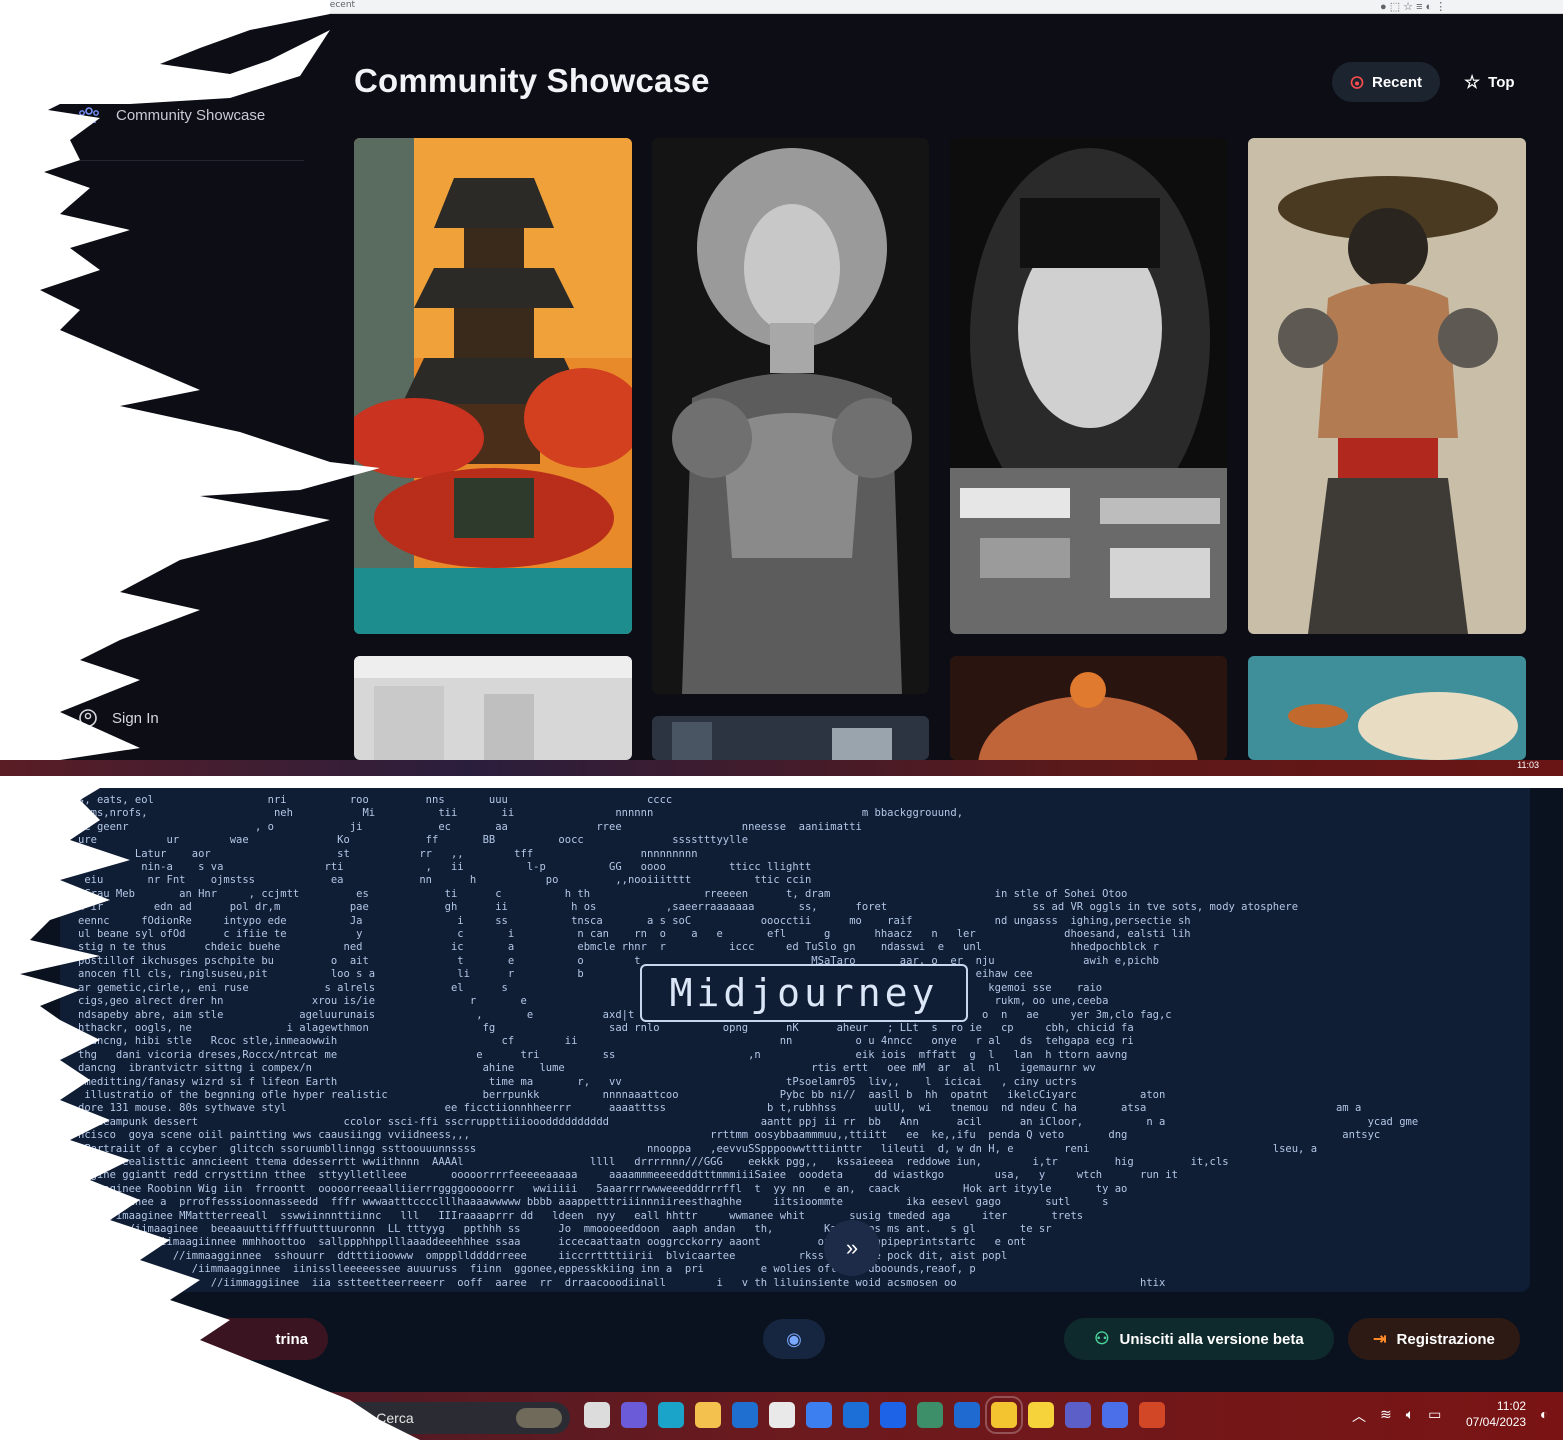 This screenshot has width=1563, height=1440. Describe the element at coordinates (634, 1415) in the screenshot. I see `chat-icon` at that location.